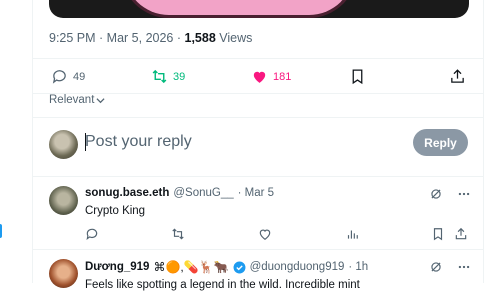 The height and width of the screenshot is (291, 500). I want to click on user-handle: @SonuG__, so click(203, 193).